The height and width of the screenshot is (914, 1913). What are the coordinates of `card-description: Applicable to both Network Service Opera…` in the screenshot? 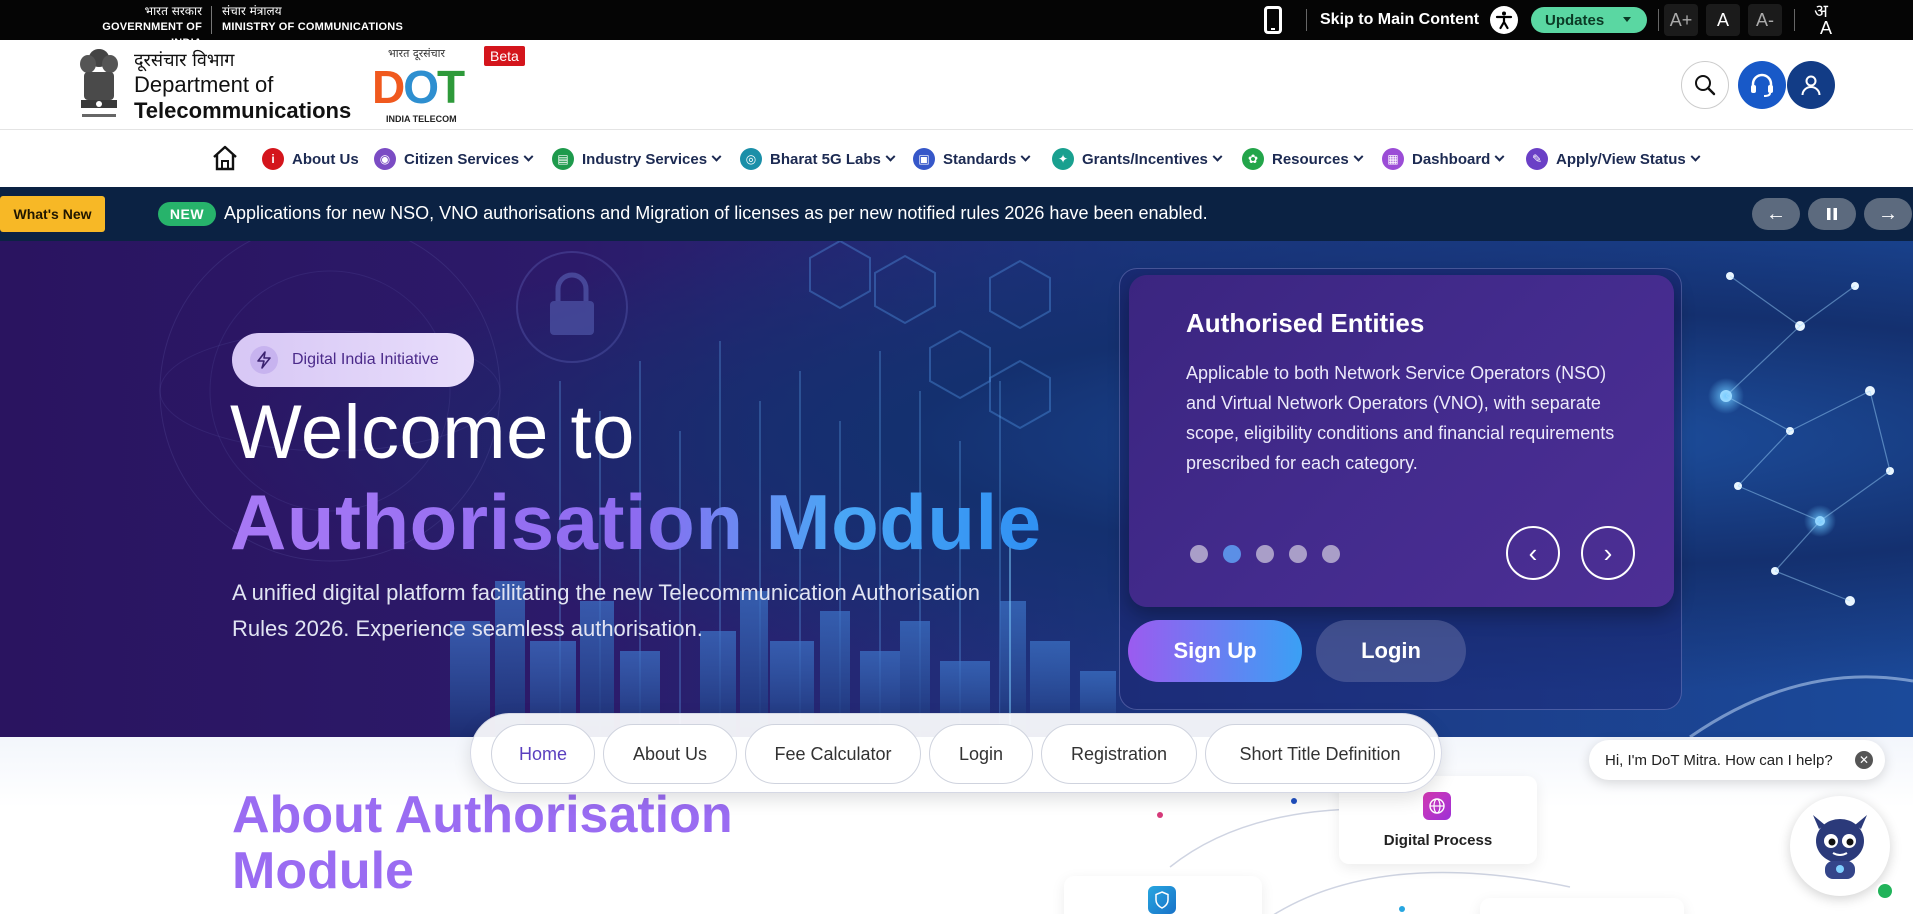 It's located at (1400, 418).